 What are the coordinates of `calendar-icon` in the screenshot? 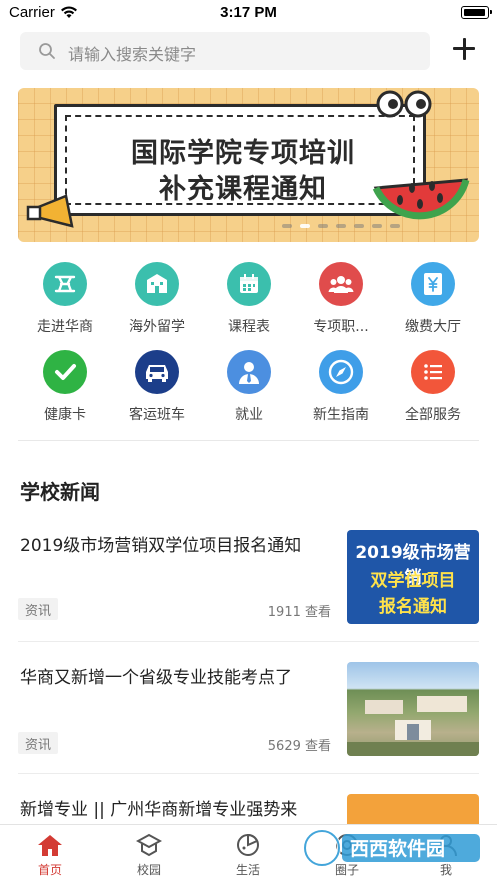 It's located at (249, 284).